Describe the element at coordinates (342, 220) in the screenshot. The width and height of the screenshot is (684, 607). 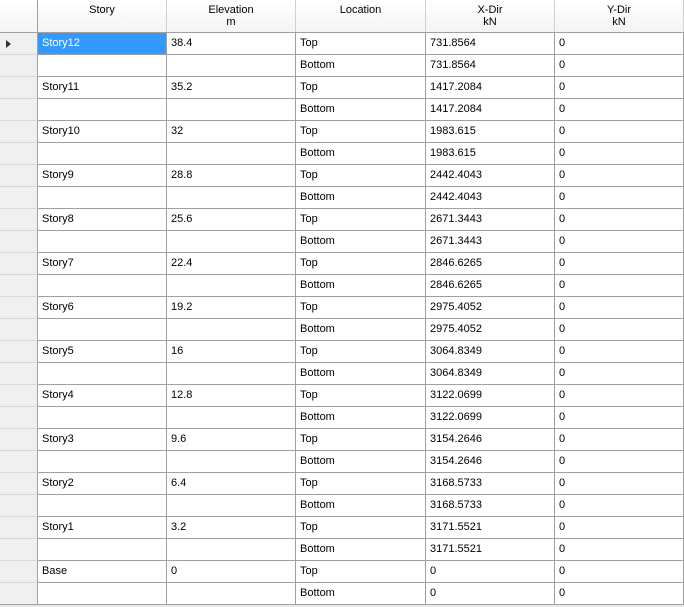
I see `table-row: Story8 25.6 Top 2671.3443 0` at that location.